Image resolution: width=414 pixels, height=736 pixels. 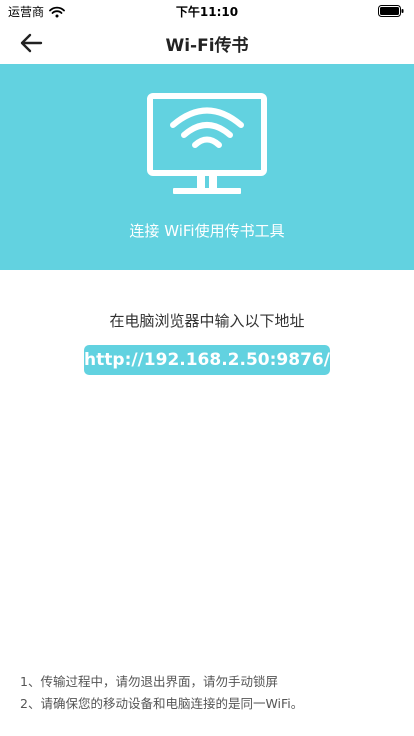 I want to click on page-title: Wi-Fi传书, so click(x=207, y=46).